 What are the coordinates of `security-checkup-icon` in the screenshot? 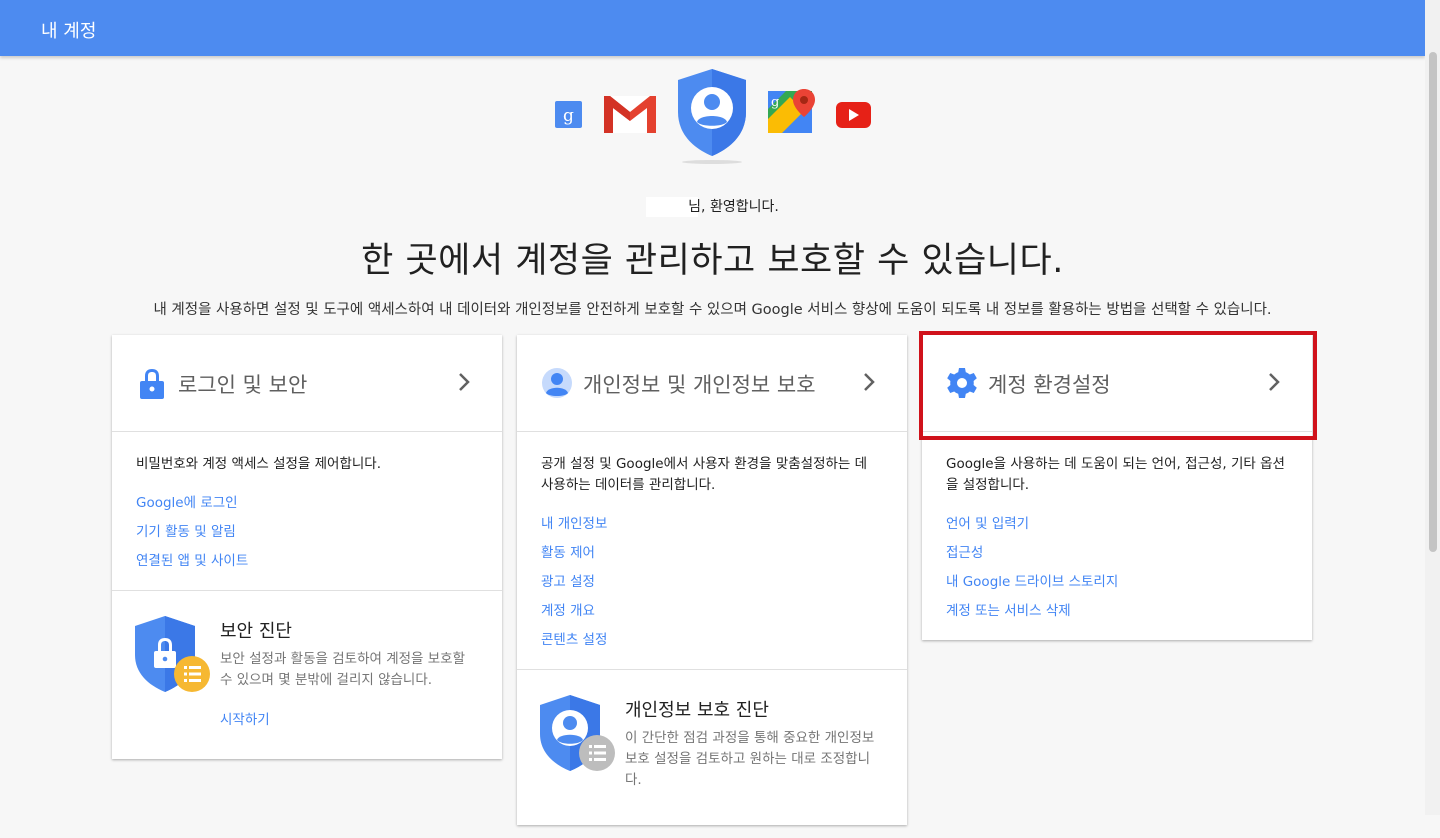 It's located at (172, 654).